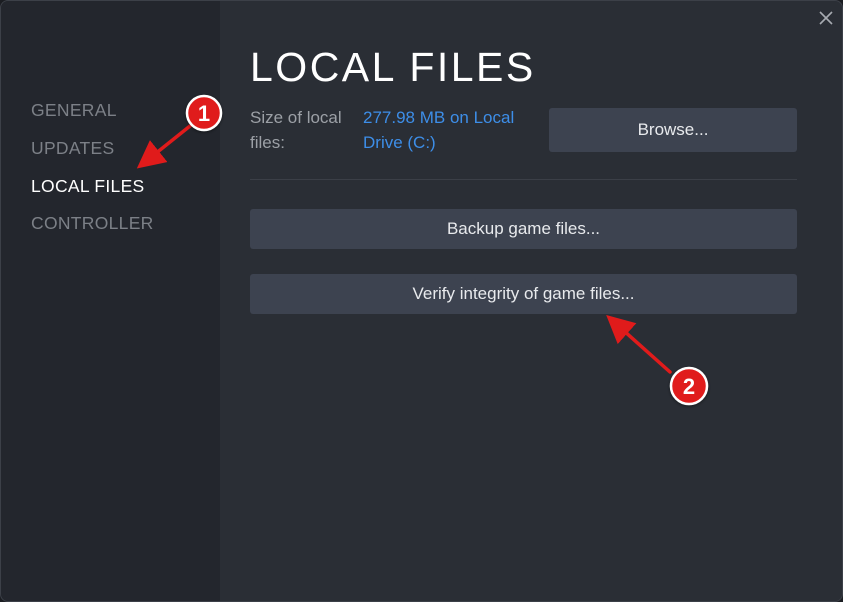  Describe the element at coordinates (393, 67) in the screenshot. I see `page-title: LOCAL FILES` at that location.